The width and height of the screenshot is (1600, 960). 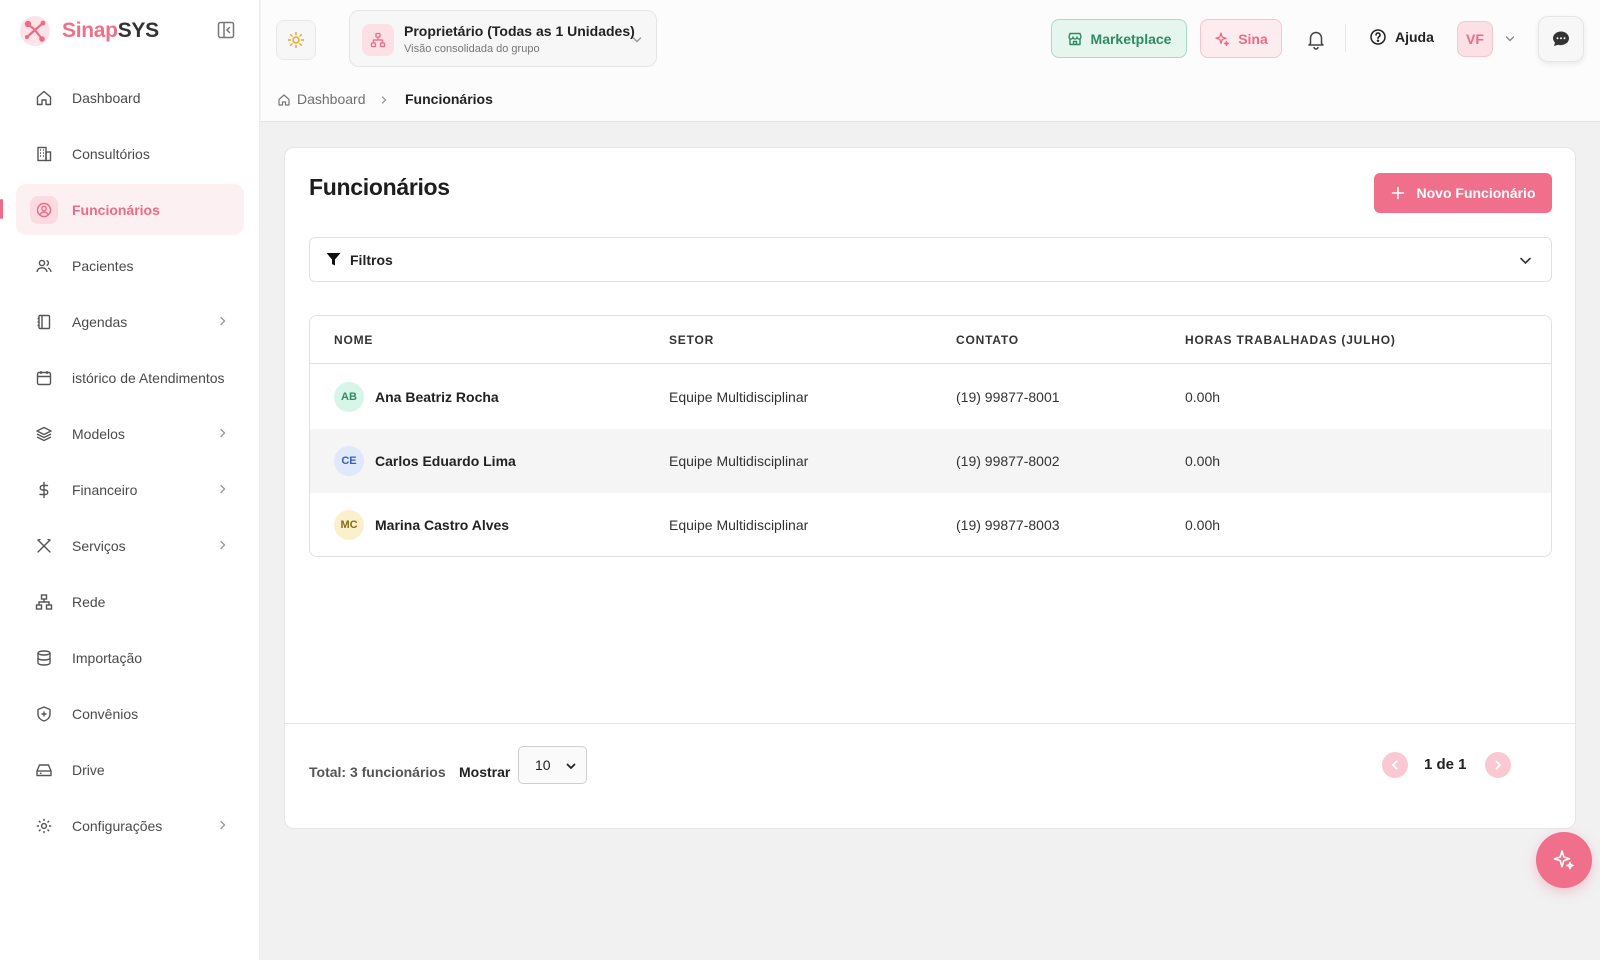 I want to click on help-label: Ajuda, so click(x=1414, y=37).